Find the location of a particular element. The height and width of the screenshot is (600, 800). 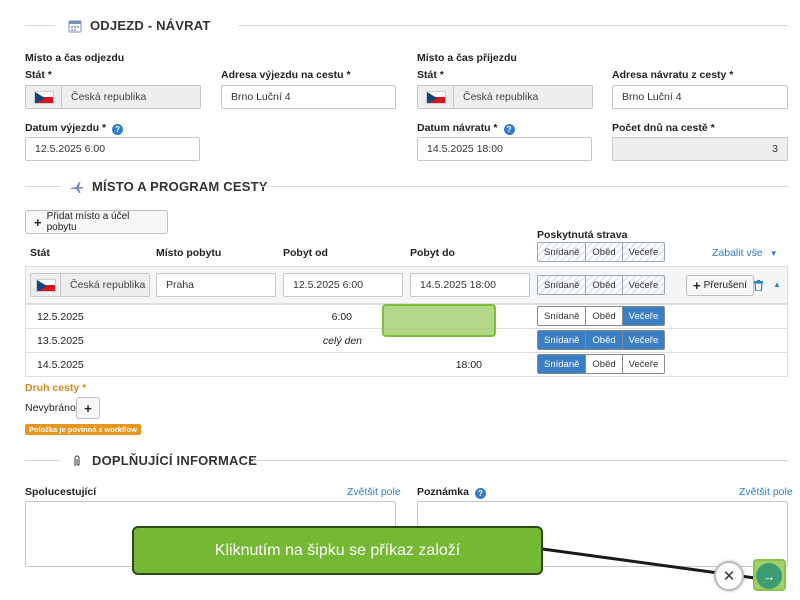

tutorial-highlight is located at coordinates (439, 320).